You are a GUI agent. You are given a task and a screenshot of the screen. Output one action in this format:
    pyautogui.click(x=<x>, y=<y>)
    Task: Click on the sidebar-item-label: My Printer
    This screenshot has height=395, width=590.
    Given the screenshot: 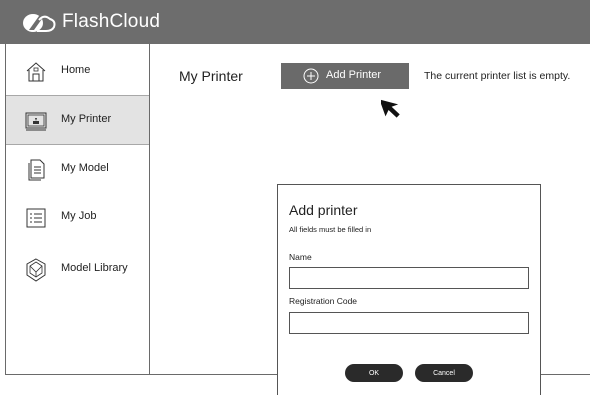 What is the action you would take?
    pyautogui.click(x=86, y=119)
    